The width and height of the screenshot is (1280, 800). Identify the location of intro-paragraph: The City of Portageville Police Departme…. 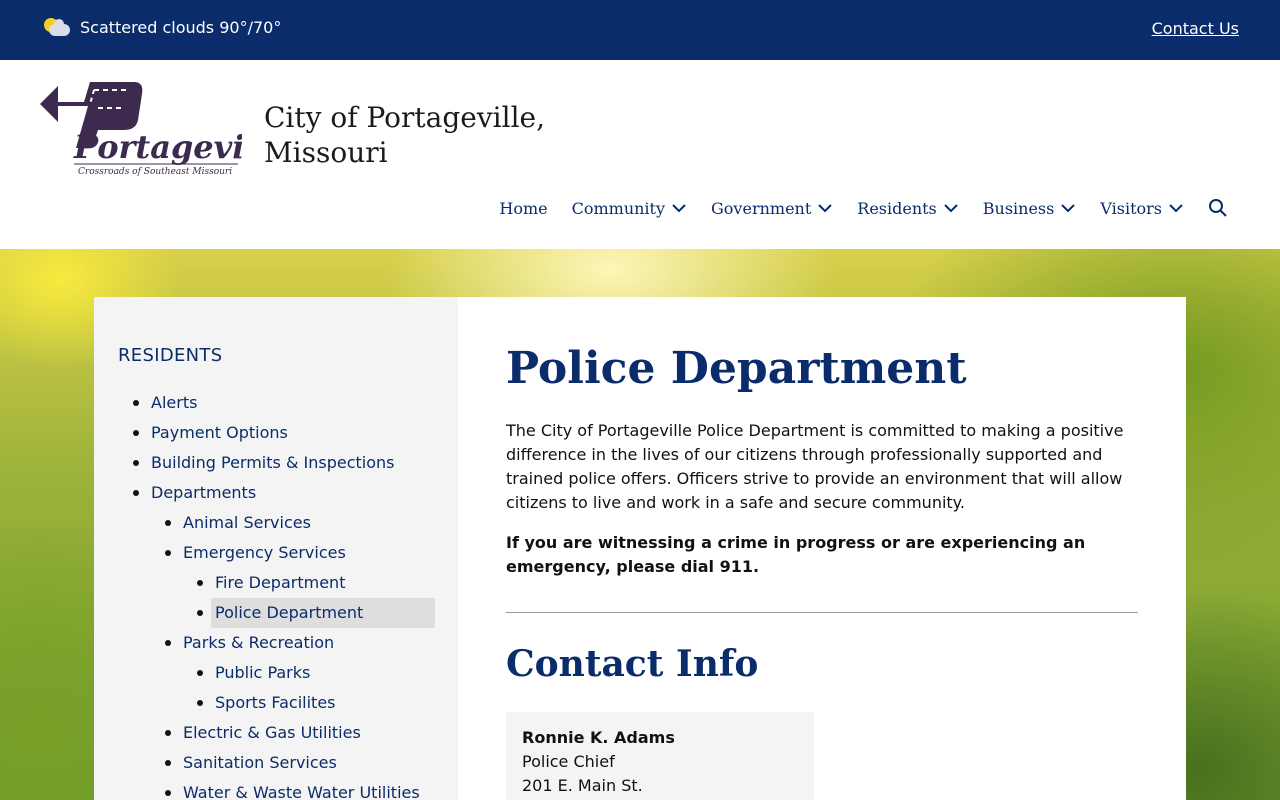
(815, 466).